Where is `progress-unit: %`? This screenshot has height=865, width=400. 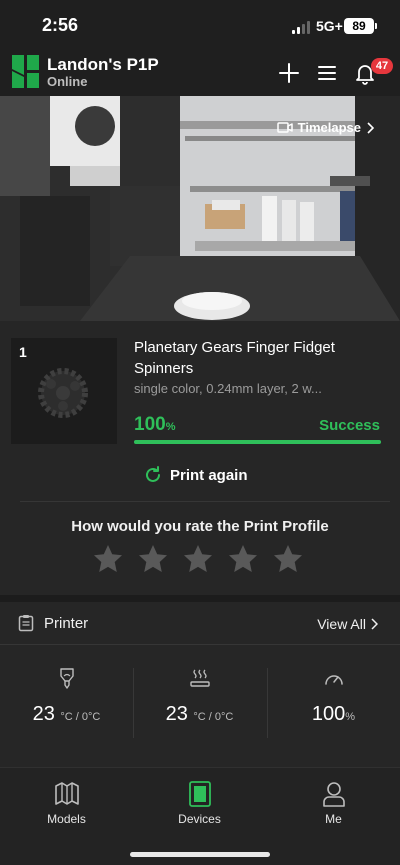
progress-unit: % is located at coordinates (170, 427).